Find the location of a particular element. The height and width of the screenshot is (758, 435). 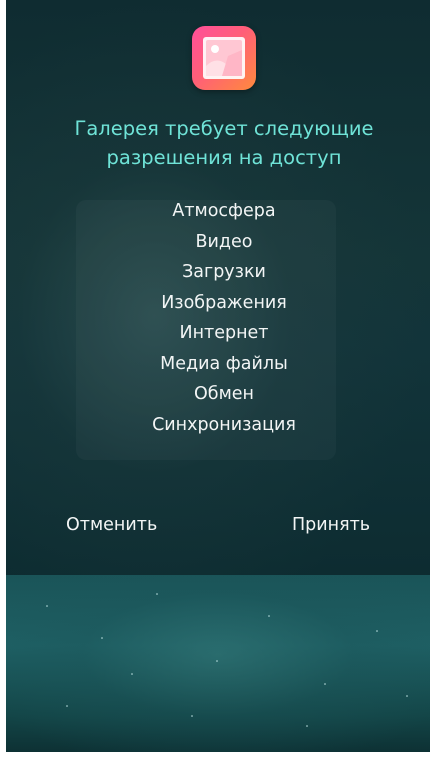

accept-button: Принять is located at coordinates (331, 525).